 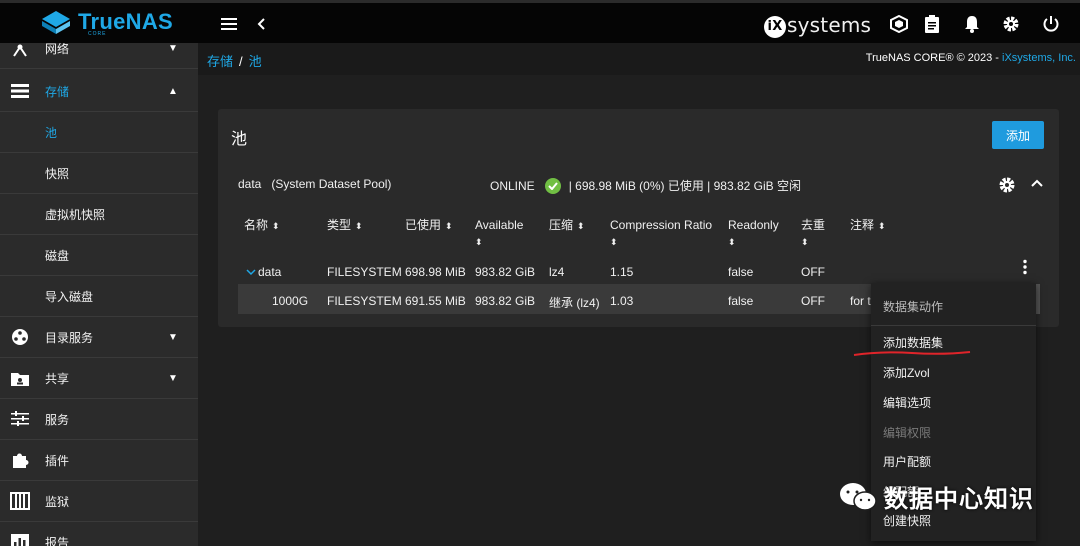 What do you see at coordinates (907, 433) in the screenshot?
I see `menu-item-edit-permissions: 编辑权限` at bounding box center [907, 433].